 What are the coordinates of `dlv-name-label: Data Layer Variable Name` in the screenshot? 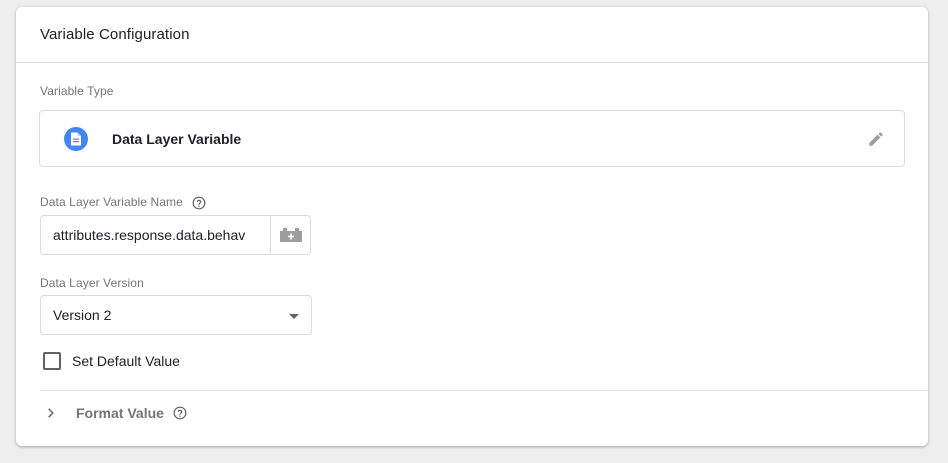 It's located at (123, 202).